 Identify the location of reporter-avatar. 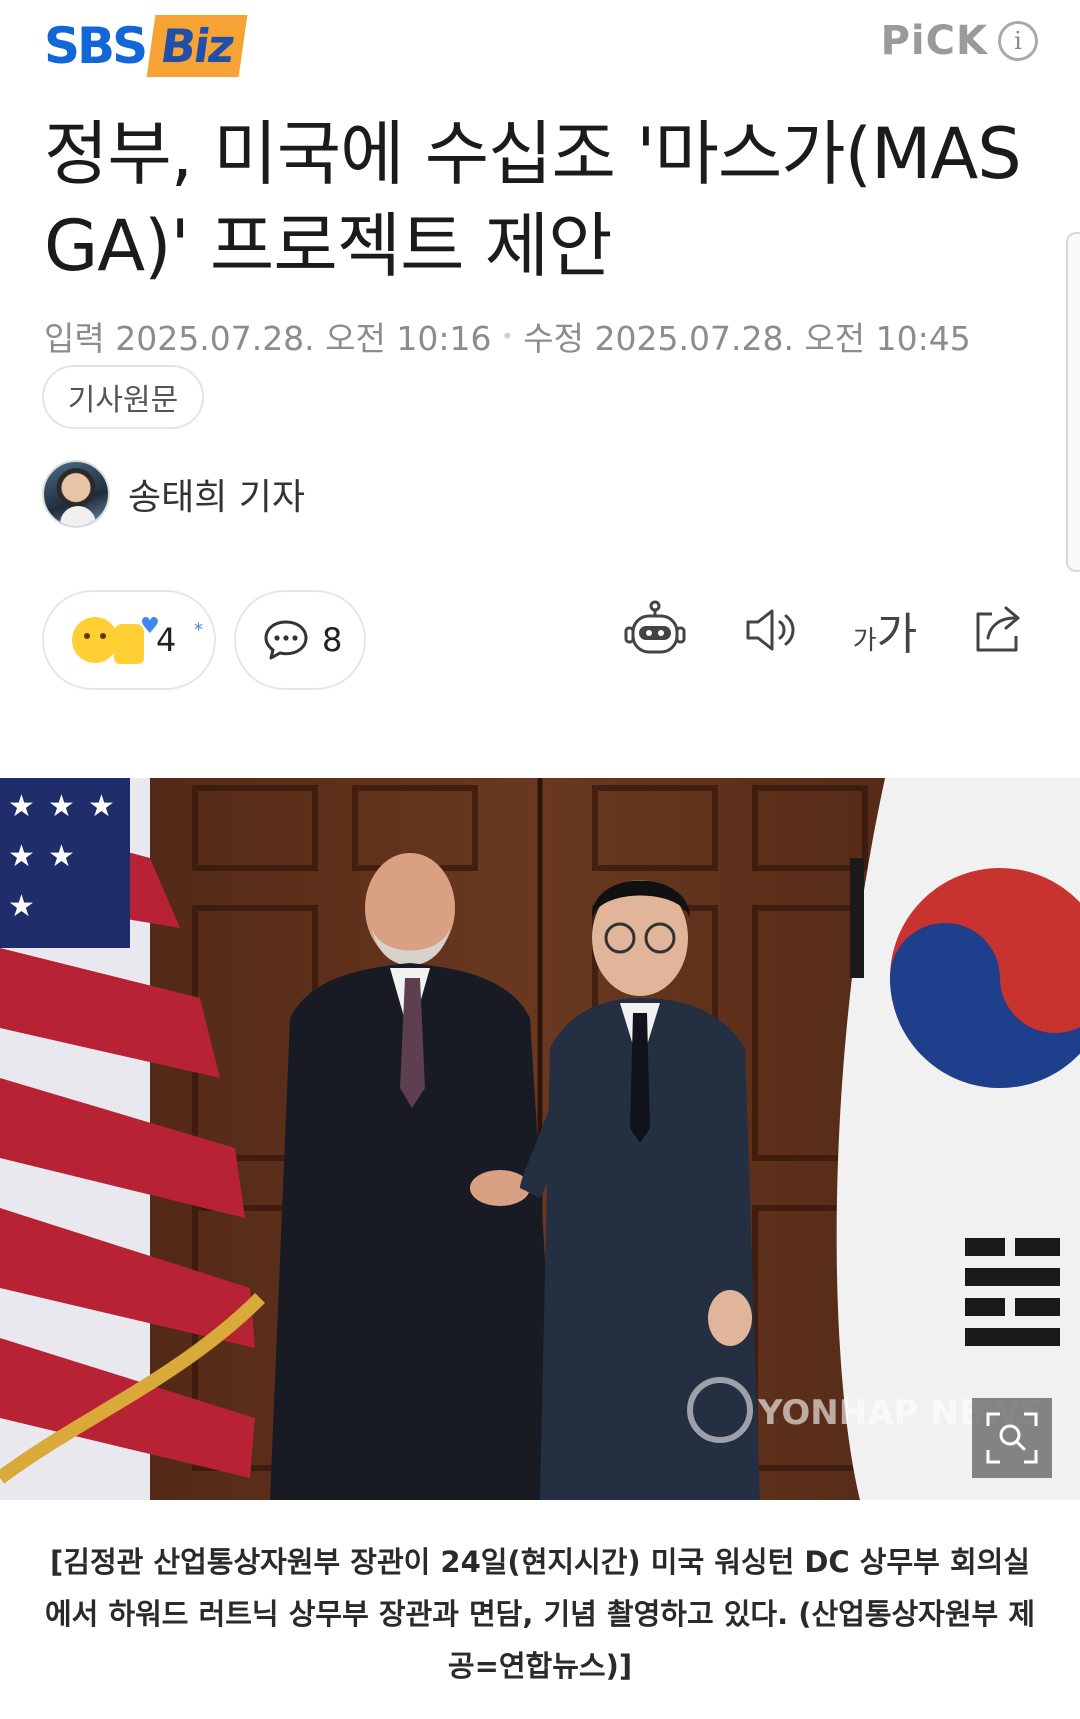
(76, 494).